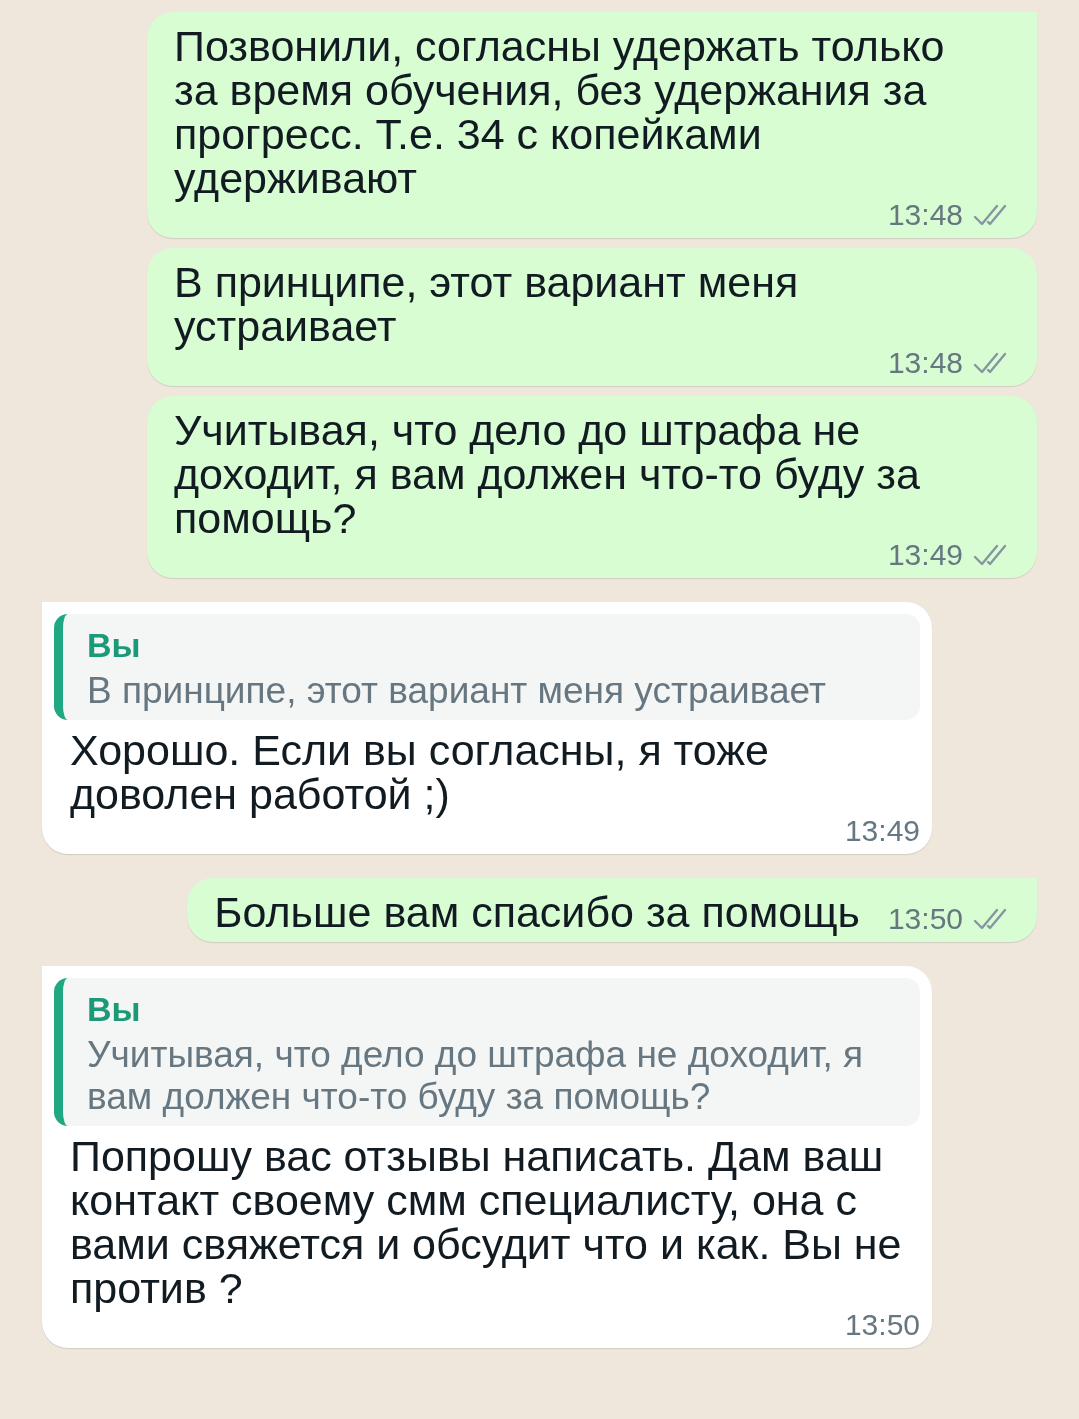 The height and width of the screenshot is (1419, 1079). I want to click on message-text: В принципе, этот вариант меня устраивает, so click(487, 304).